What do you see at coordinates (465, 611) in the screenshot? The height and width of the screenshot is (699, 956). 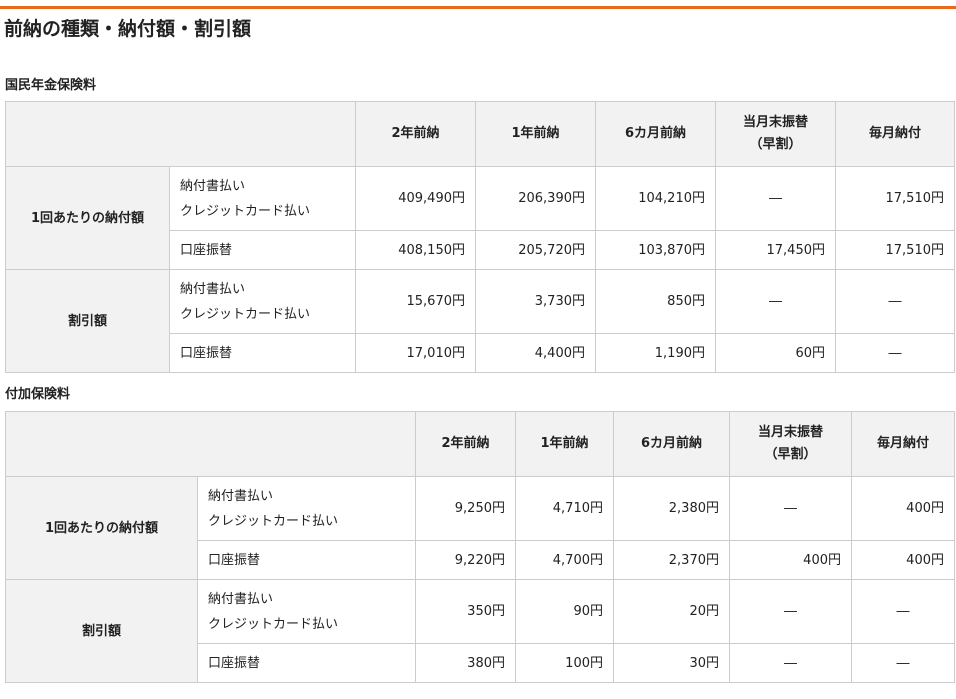 I see `amount-cell: 350円` at bounding box center [465, 611].